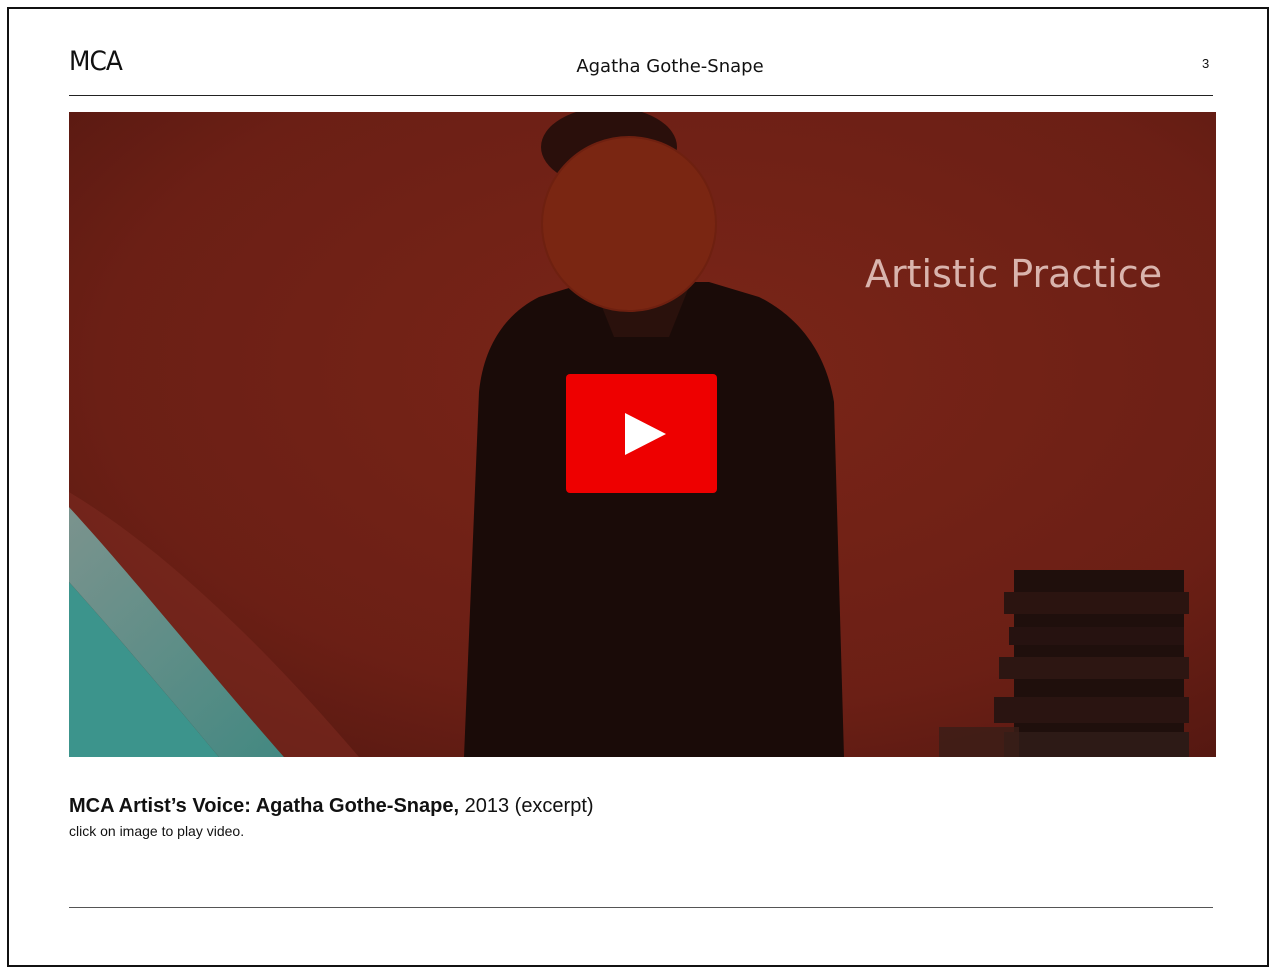 Image resolution: width=1276 pixels, height=967 pixels. What do you see at coordinates (670, 66) in the screenshot?
I see `page-title: Agatha Gothe-Snape` at bounding box center [670, 66].